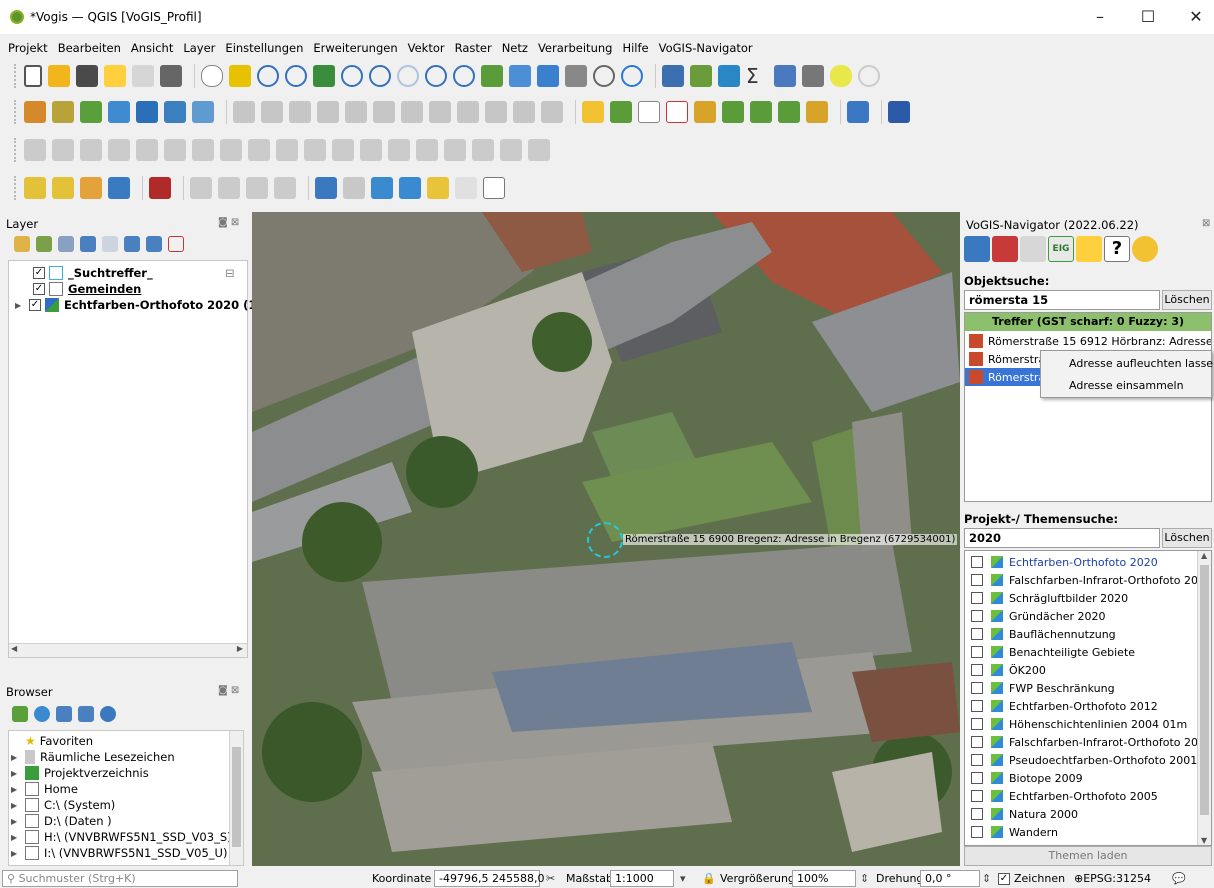 Image resolution: width=1214 pixels, height=888 pixels. Describe the element at coordinates (384, 112) in the screenshot. I see `modify-attributes-icon` at that location.